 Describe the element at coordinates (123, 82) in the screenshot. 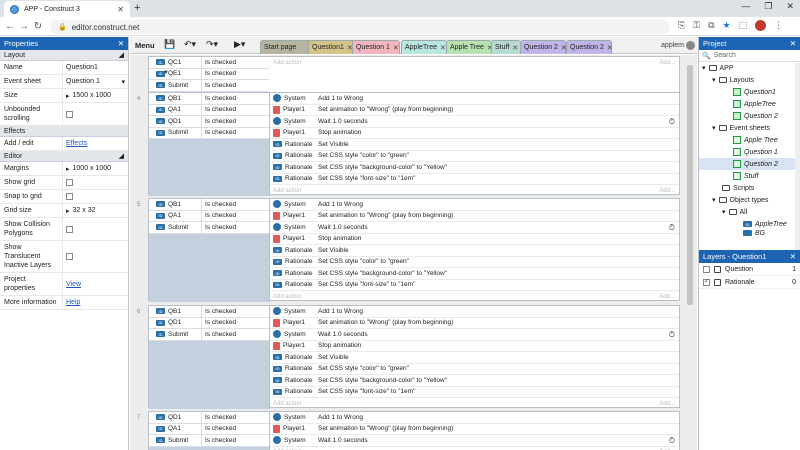

I see `dropdown-arrow-icon: ▾` at that location.